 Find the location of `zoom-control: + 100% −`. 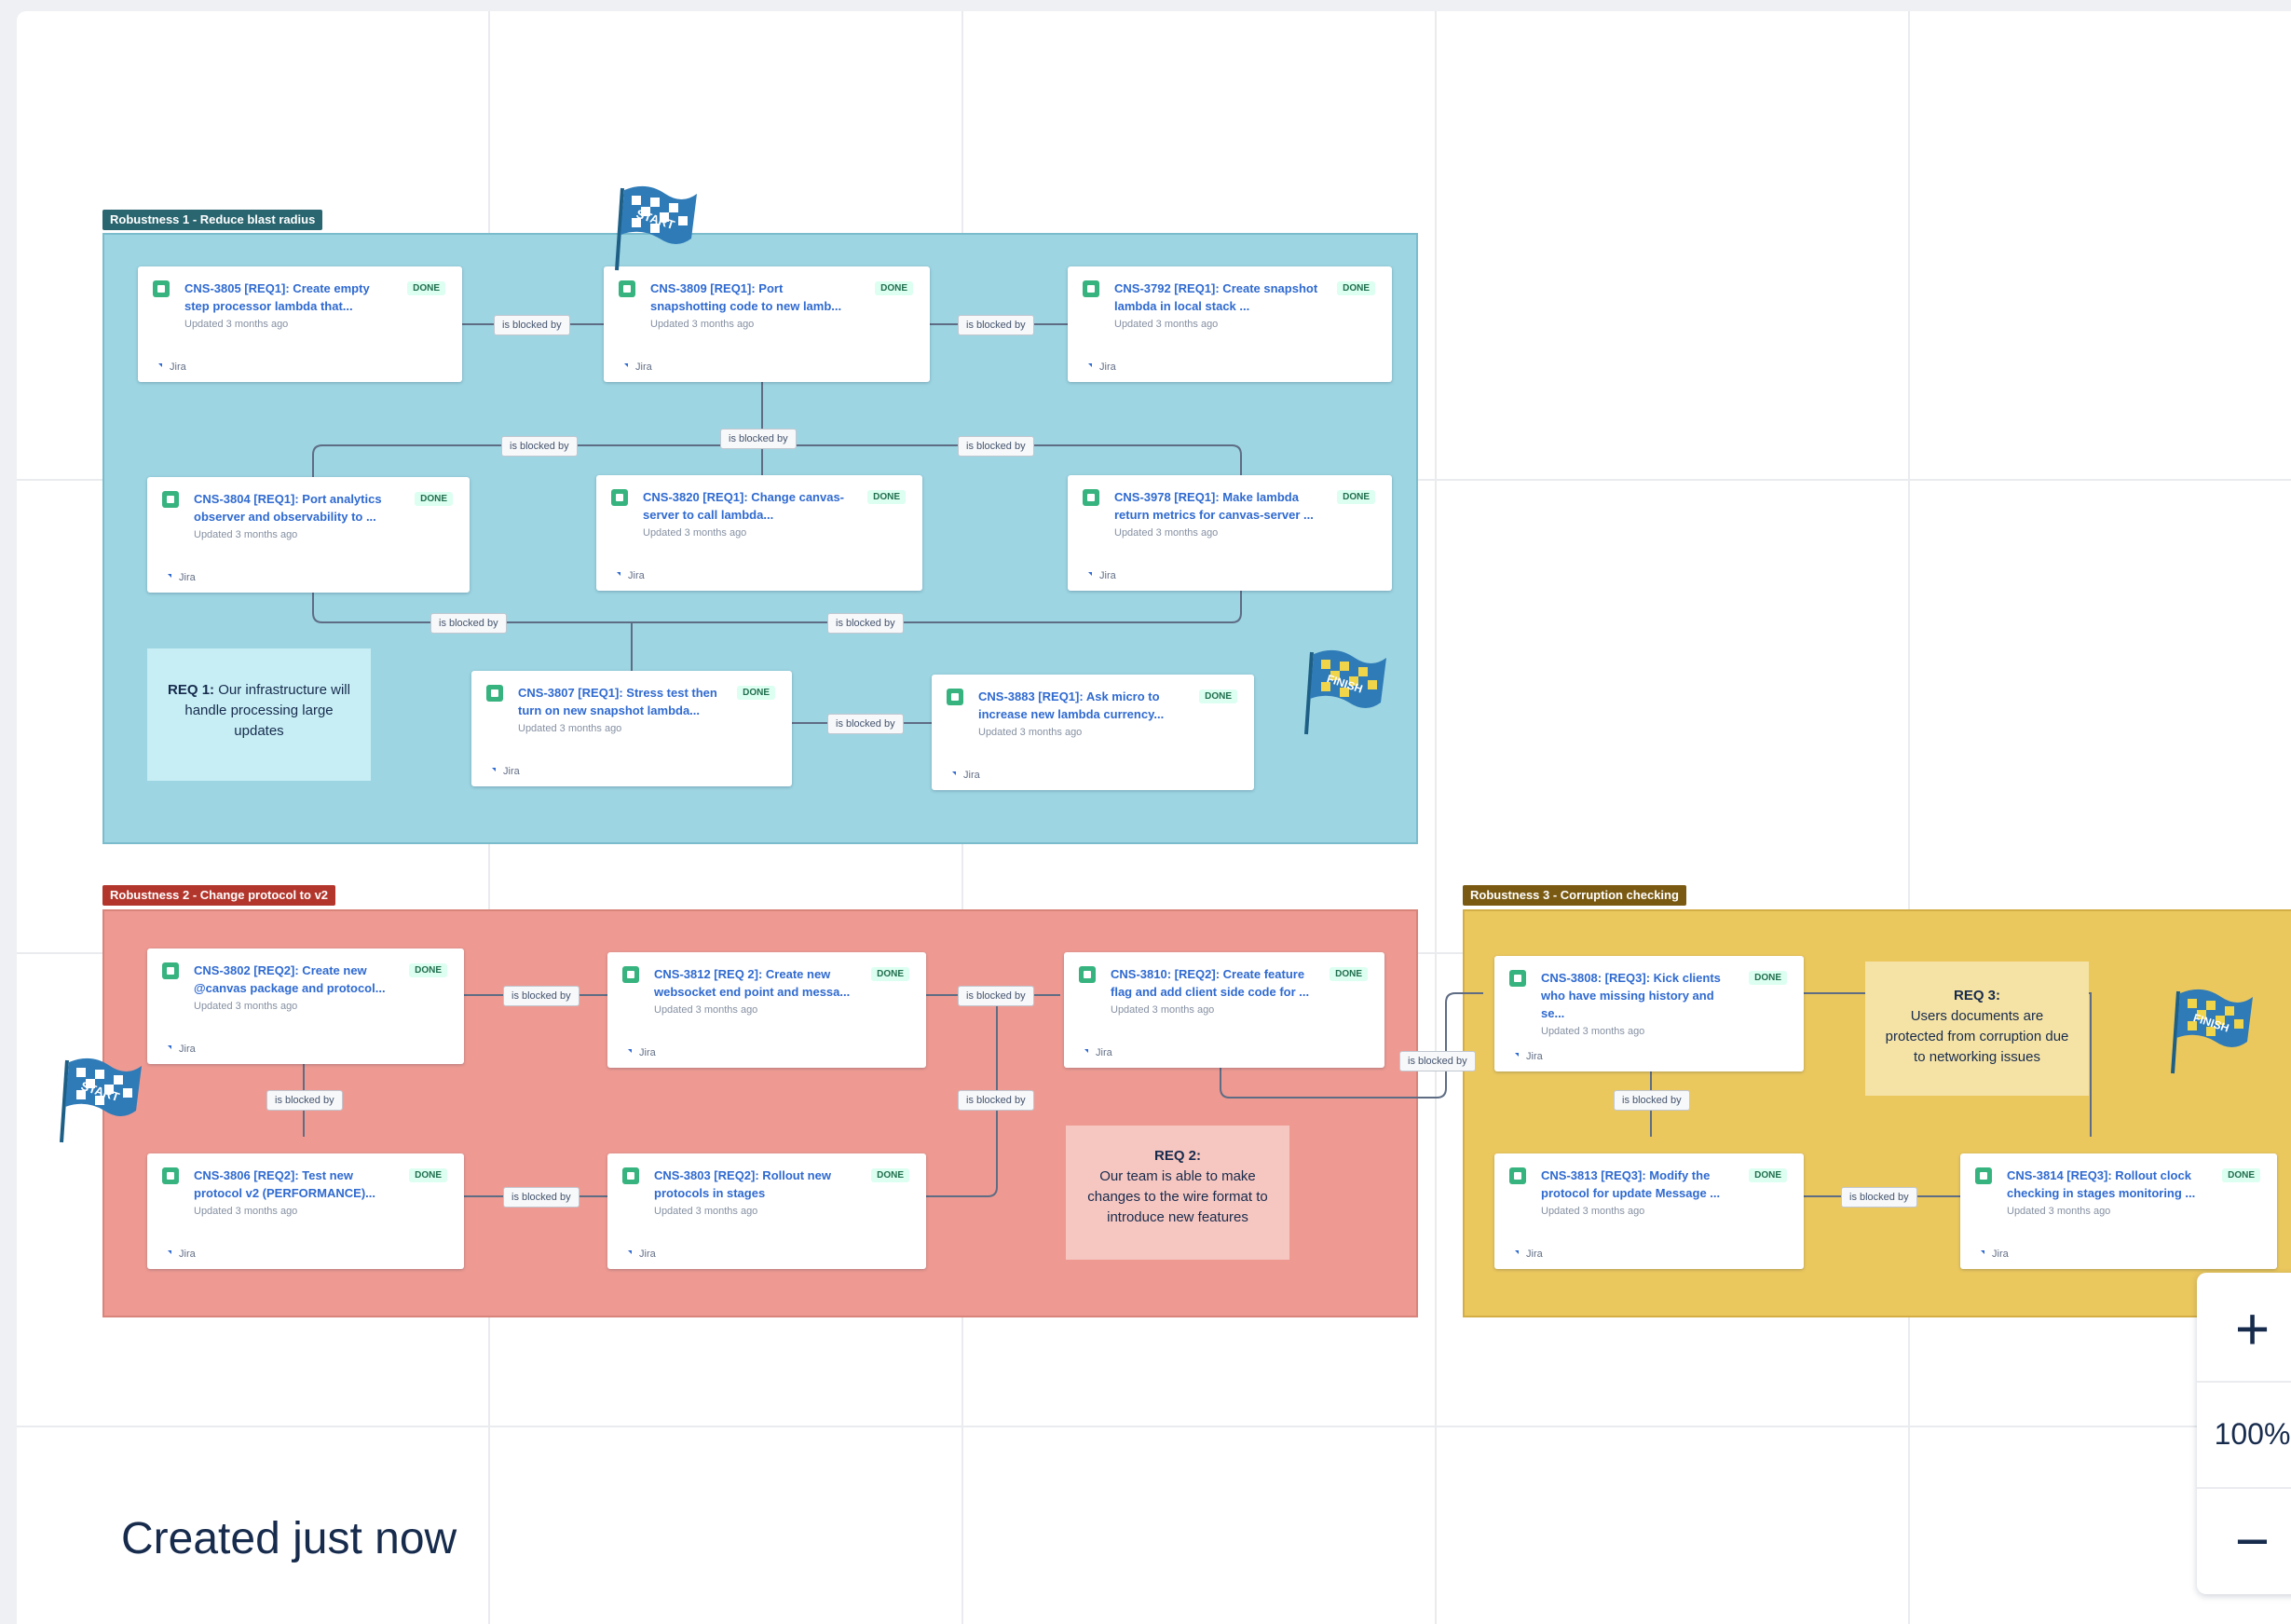

zoom-control: + 100% − is located at coordinates (2244, 1433).